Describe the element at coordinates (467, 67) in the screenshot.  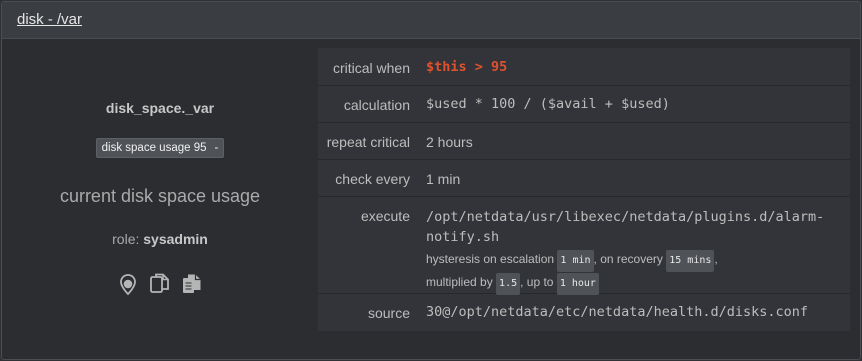
I see `critical-expression: $this > 95` at that location.